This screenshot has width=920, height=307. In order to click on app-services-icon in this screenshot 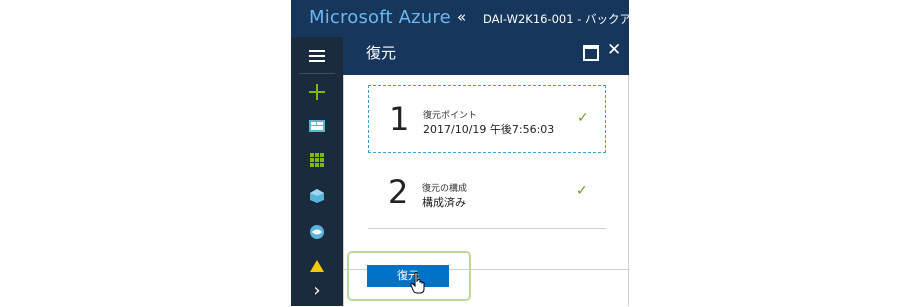, I will do `click(317, 232)`.